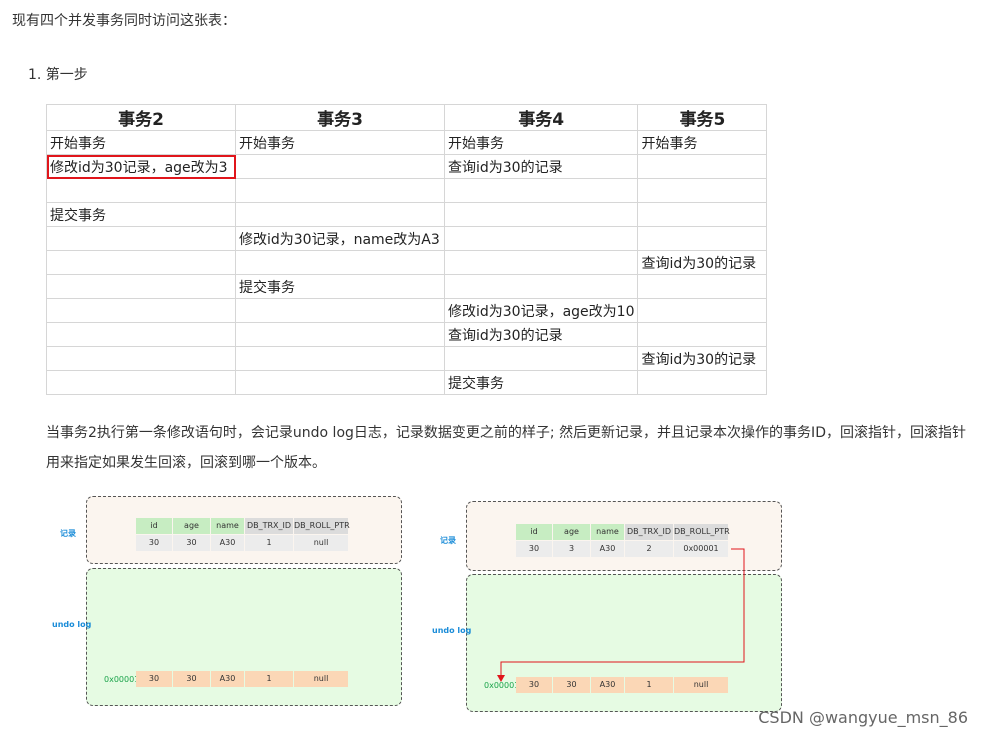  I want to click on roll-pointer-arrow, so click(621, 615).